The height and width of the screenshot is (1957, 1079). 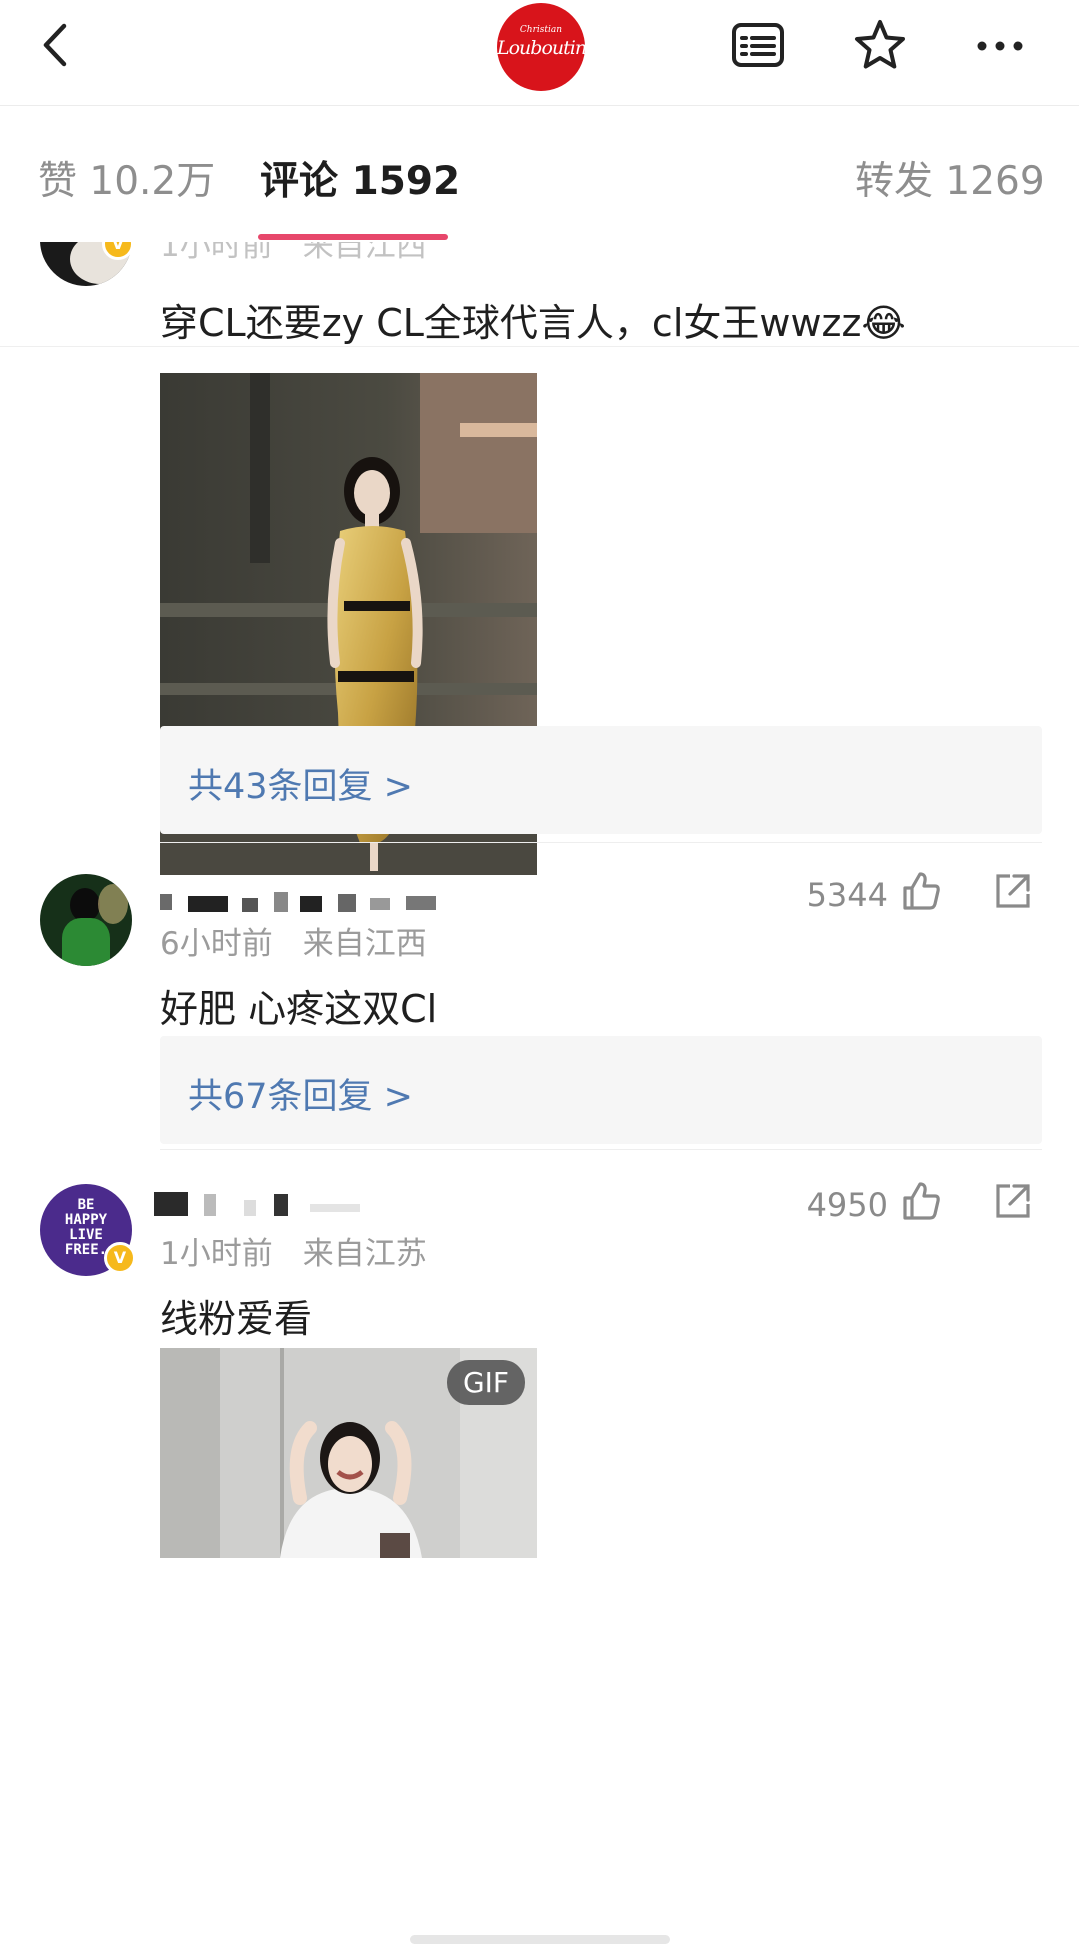 I want to click on gif-badge: GIF, so click(x=485, y=1382).